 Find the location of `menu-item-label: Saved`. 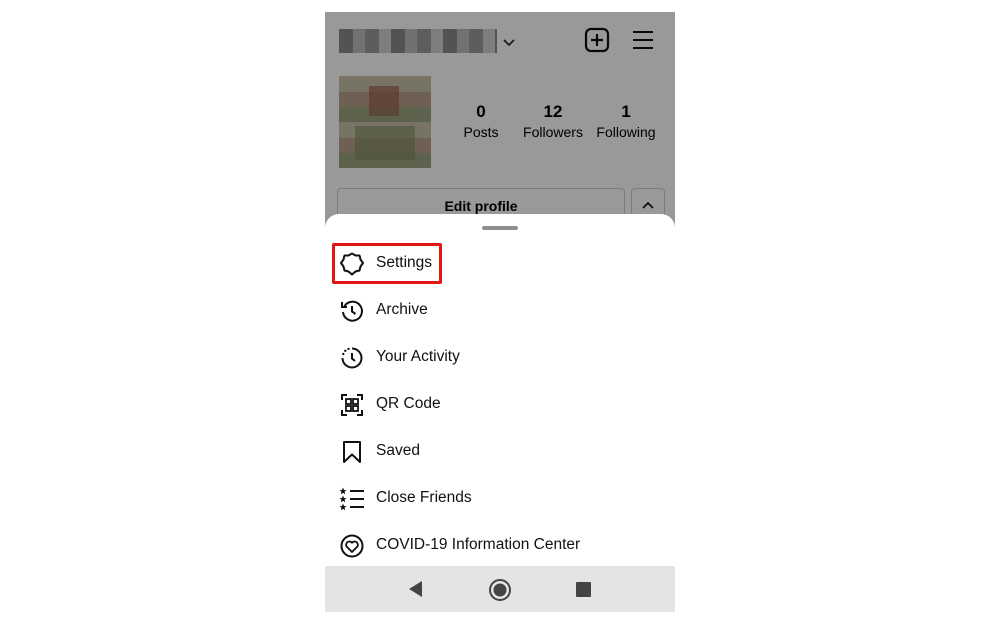

menu-item-label: Saved is located at coordinates (398, 450).